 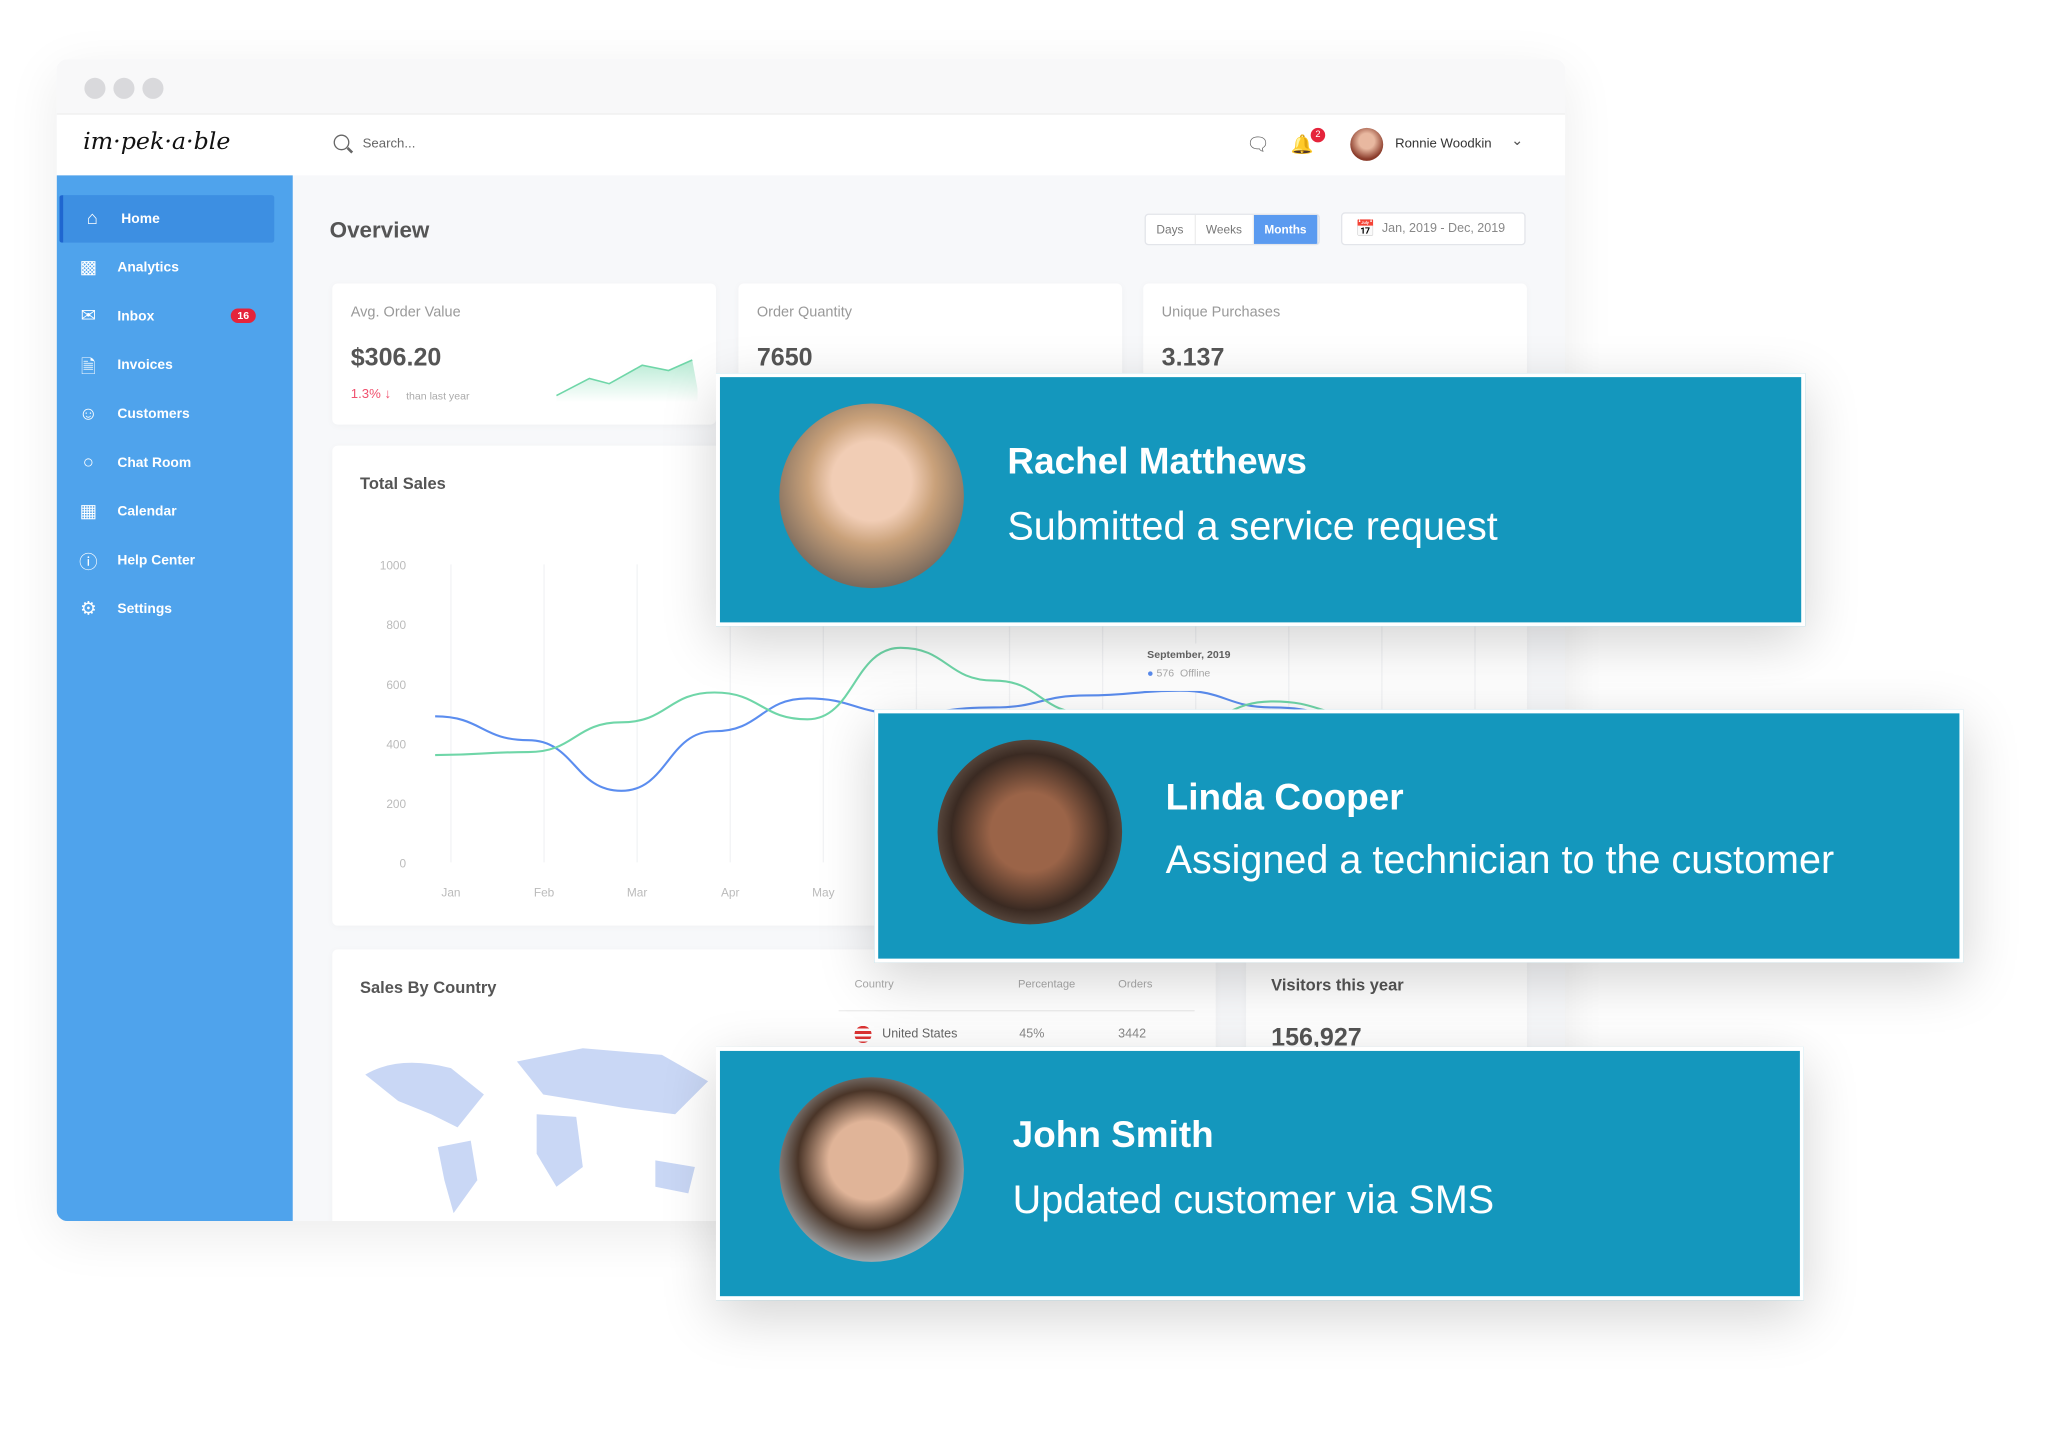 What do you see at coordinates (88, 510) in the screenshot?
I see `calendar-icon: ▦` at bounding box center [88, 510].